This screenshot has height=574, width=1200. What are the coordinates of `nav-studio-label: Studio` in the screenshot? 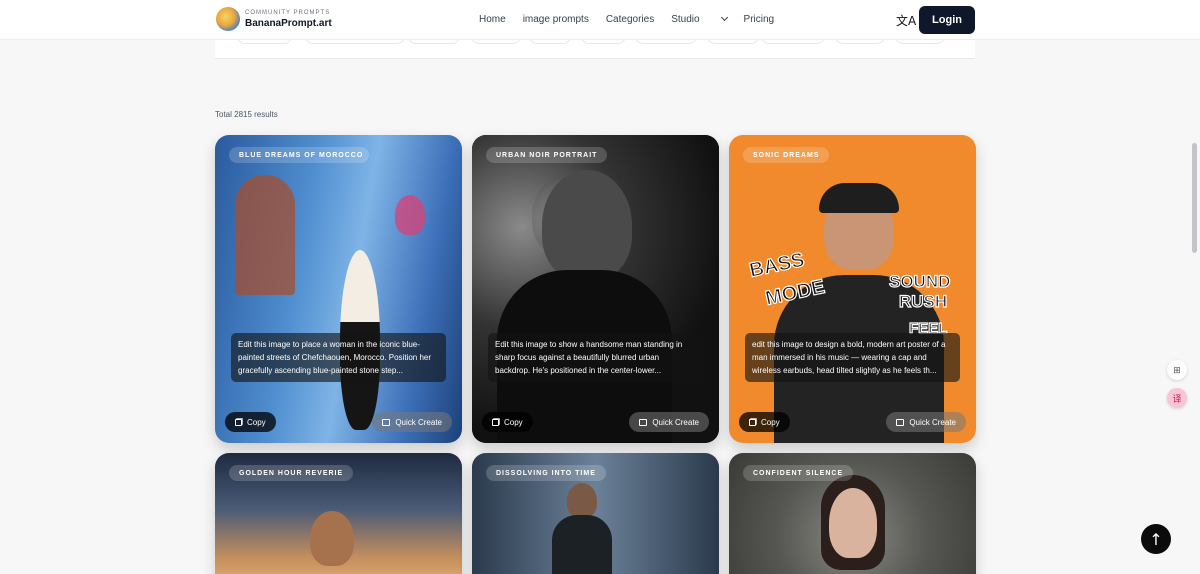 It's located at (685, 19).